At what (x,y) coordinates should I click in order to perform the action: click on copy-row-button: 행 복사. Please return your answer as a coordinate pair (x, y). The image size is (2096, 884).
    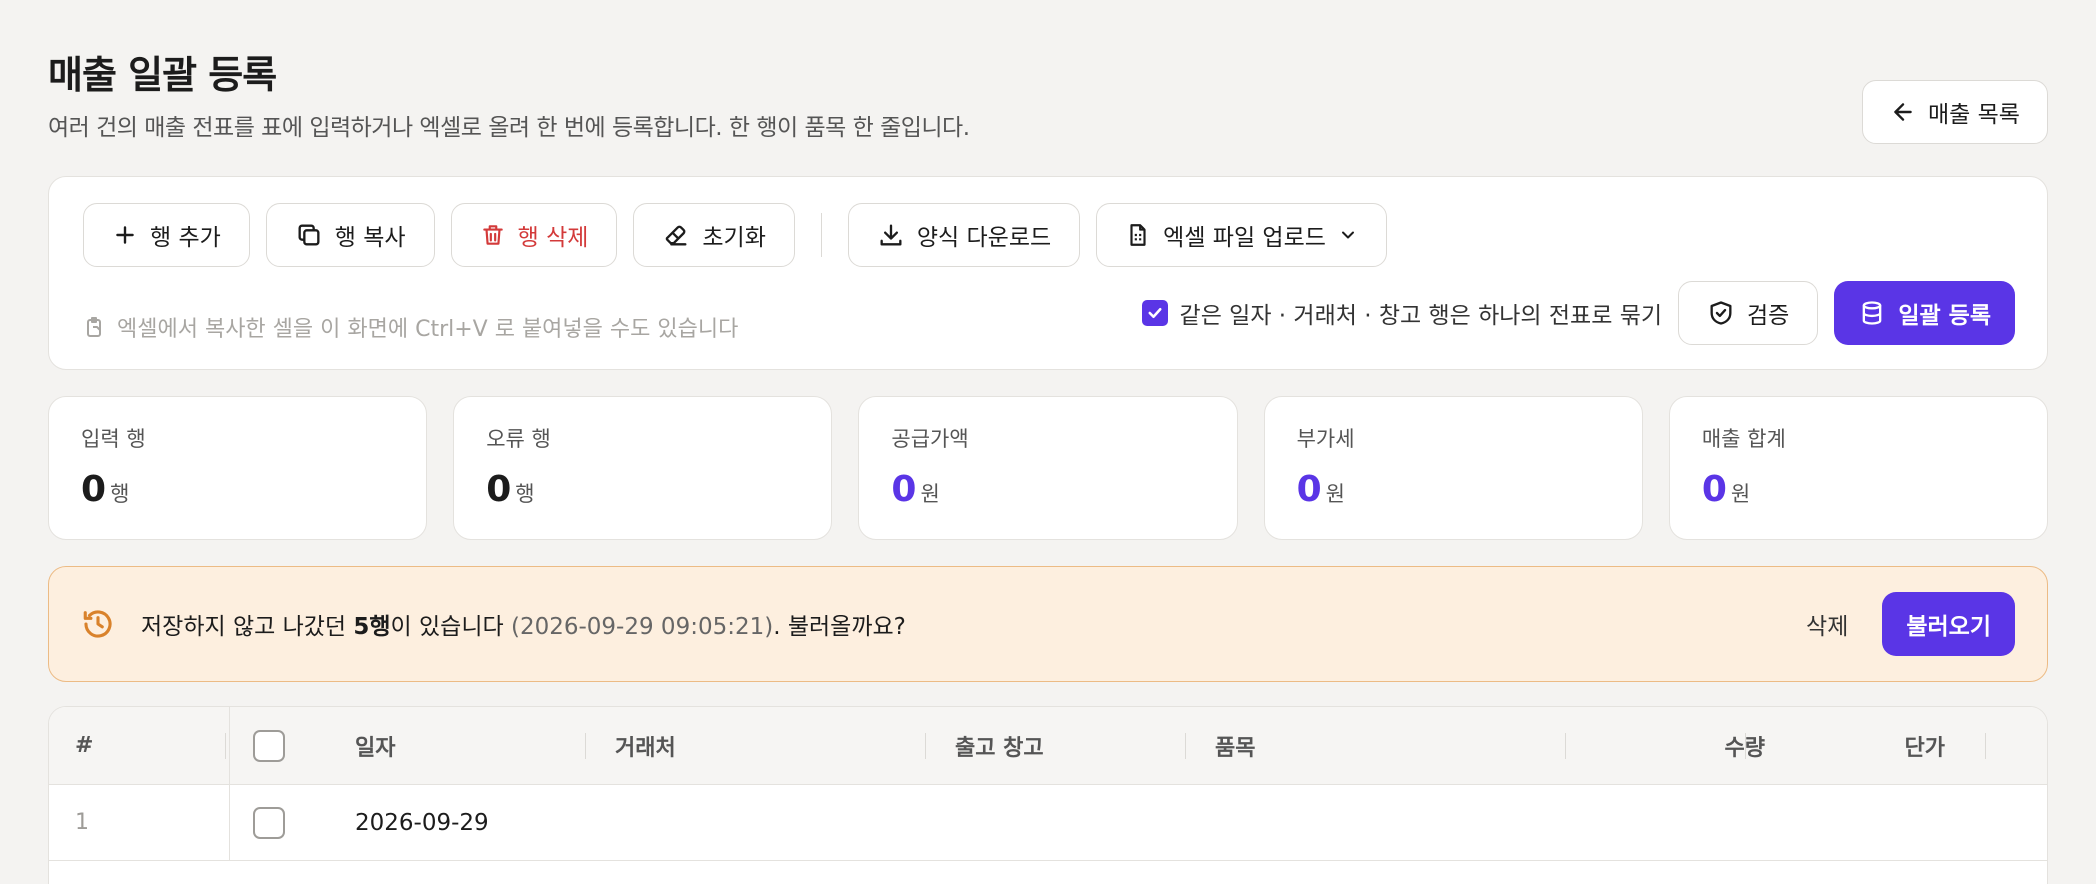
    Looking at the image, I should click on (350, 235).